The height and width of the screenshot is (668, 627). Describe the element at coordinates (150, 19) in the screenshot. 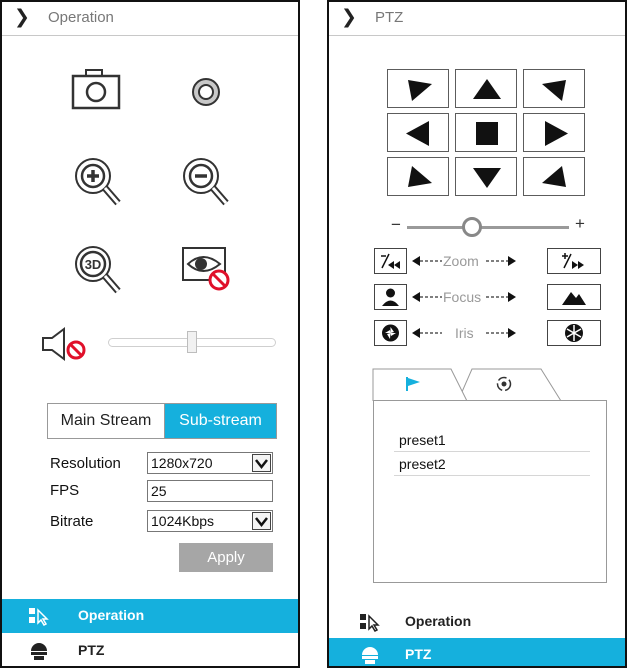

I see `operation-panel-header: ❯ Operation` at that location.